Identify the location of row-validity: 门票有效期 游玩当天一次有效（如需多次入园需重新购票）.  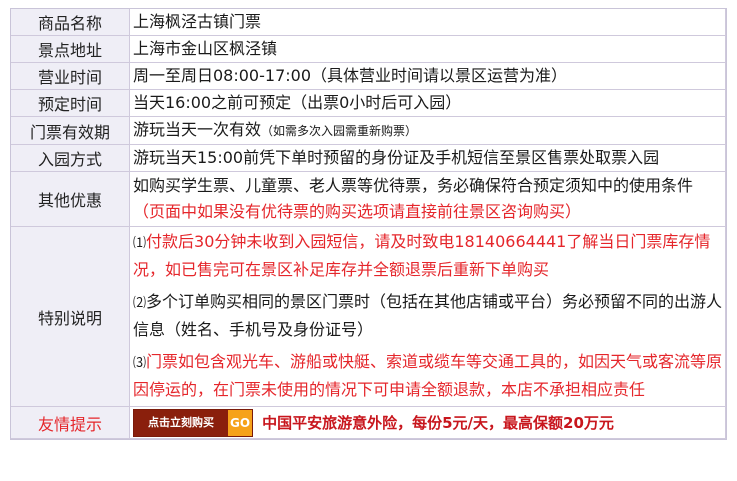
(368, 131).